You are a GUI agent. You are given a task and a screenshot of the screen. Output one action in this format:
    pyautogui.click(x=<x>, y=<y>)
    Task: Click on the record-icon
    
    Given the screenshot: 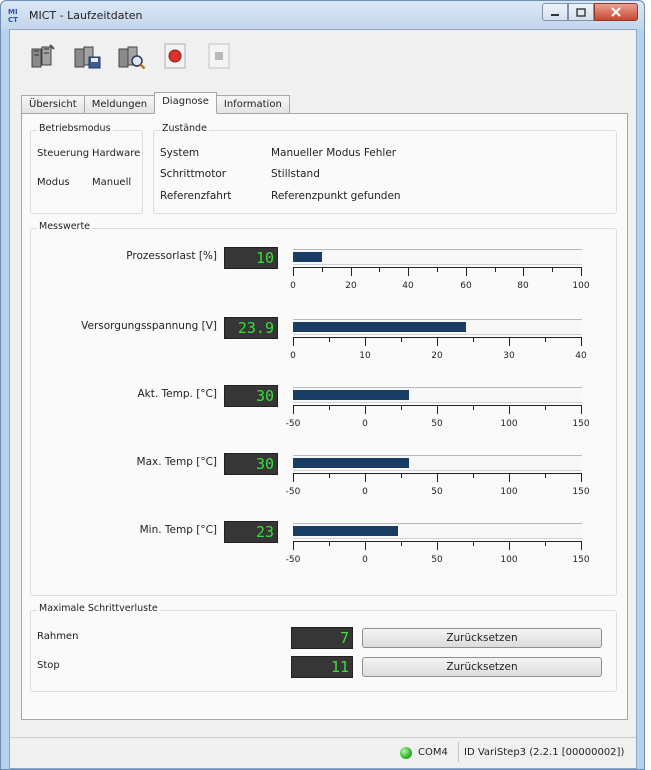 What is the action you would take?
    pyautogui.click(x=175, y=56)
    